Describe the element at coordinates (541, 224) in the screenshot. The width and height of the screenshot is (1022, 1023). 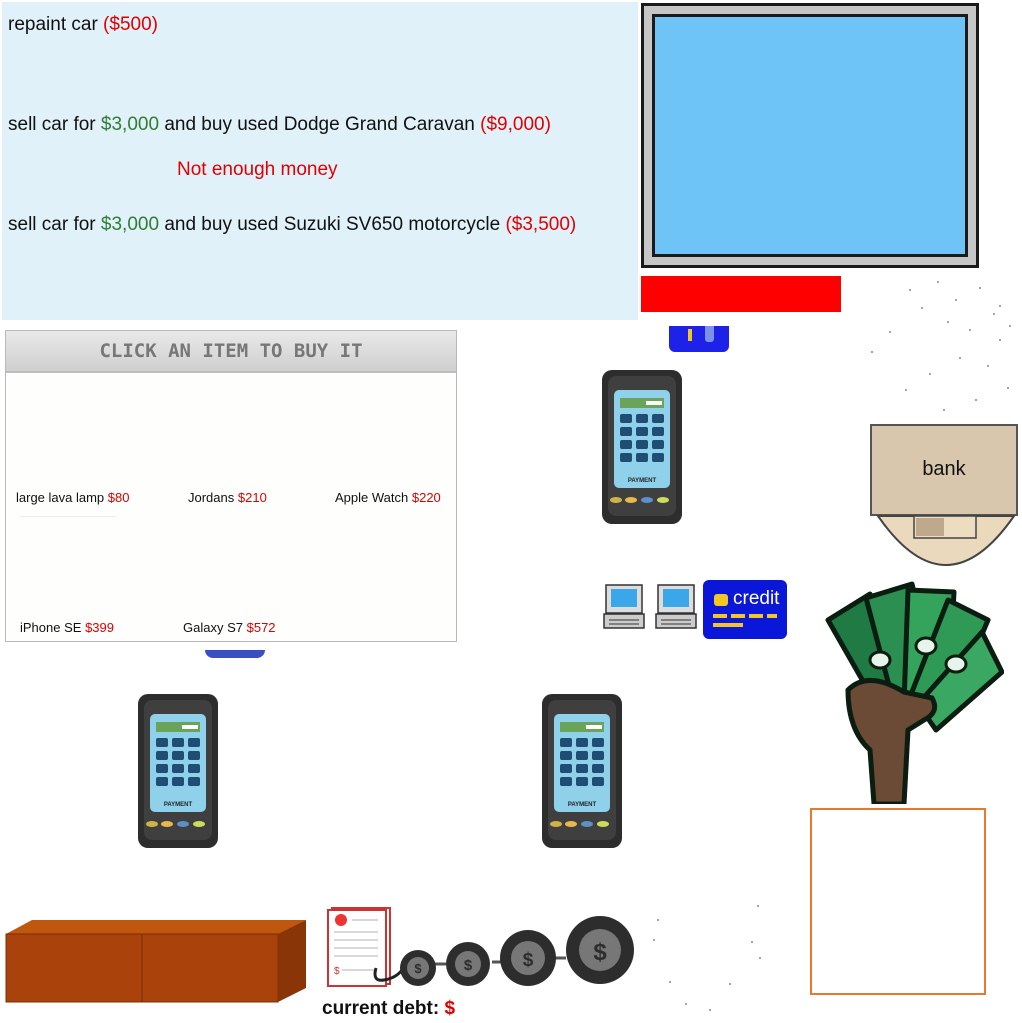
I see `option-motorcycle-price: ($3,500)` at that location.